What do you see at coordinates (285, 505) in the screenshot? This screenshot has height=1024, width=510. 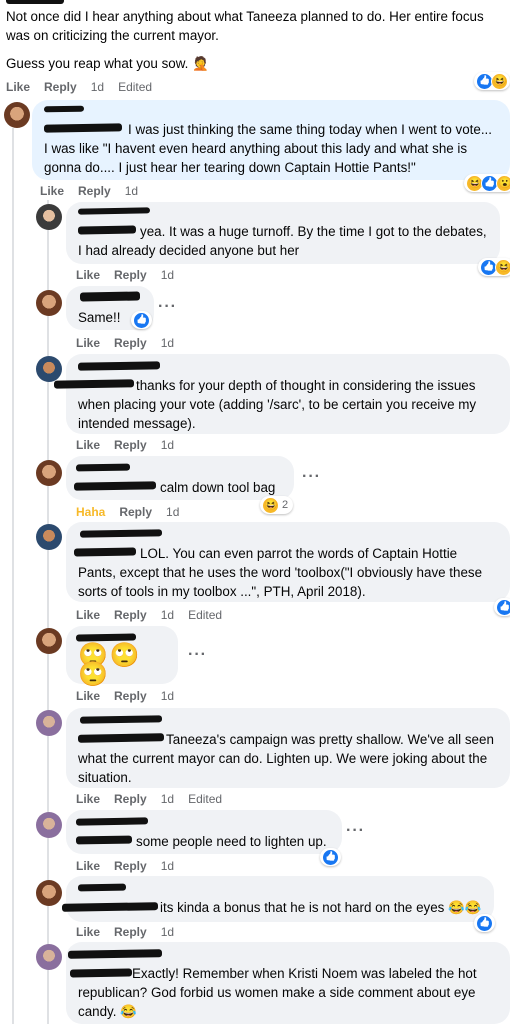 I see `reaction-count: 2` at bounding box center [285, 505].